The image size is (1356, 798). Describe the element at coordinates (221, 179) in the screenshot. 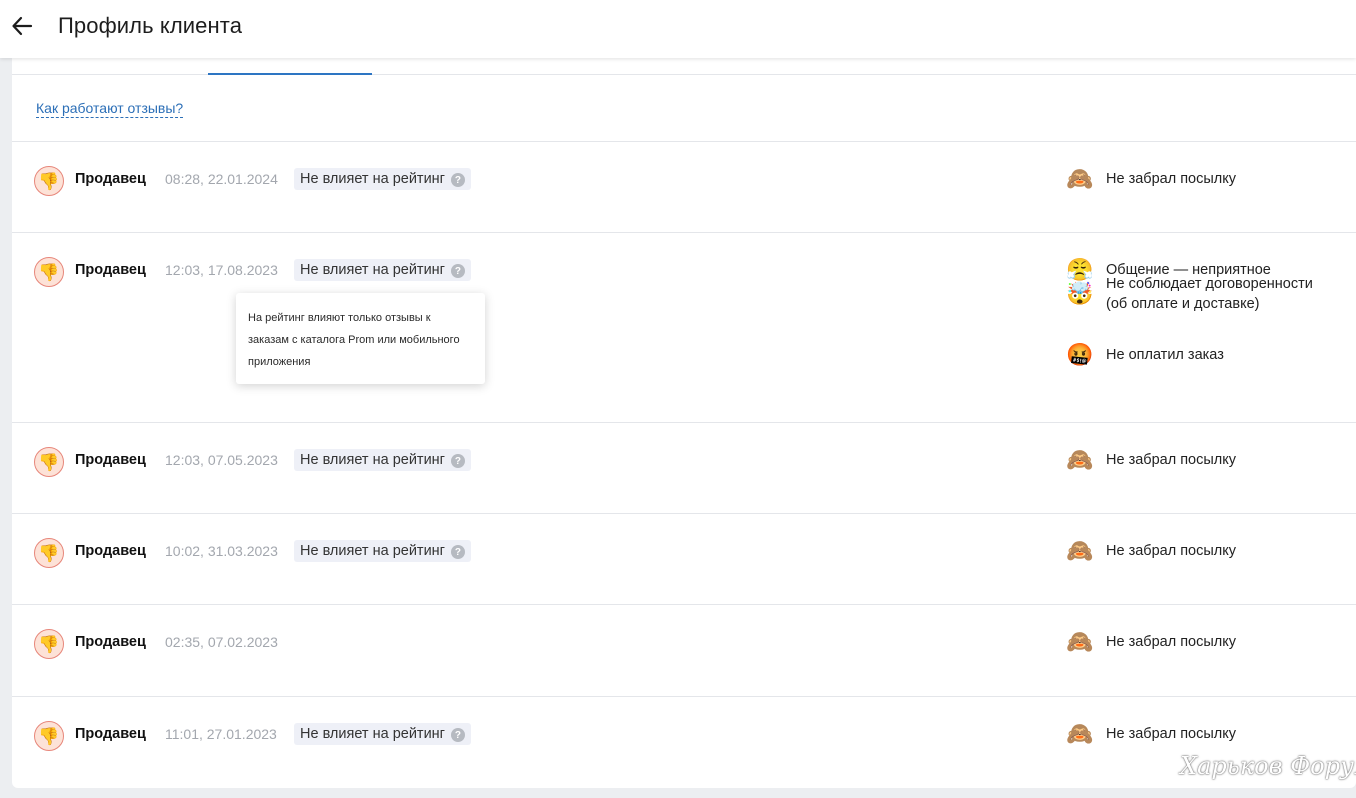

I see `review-timestamp: 08:28, 22.01.2024` at that location.